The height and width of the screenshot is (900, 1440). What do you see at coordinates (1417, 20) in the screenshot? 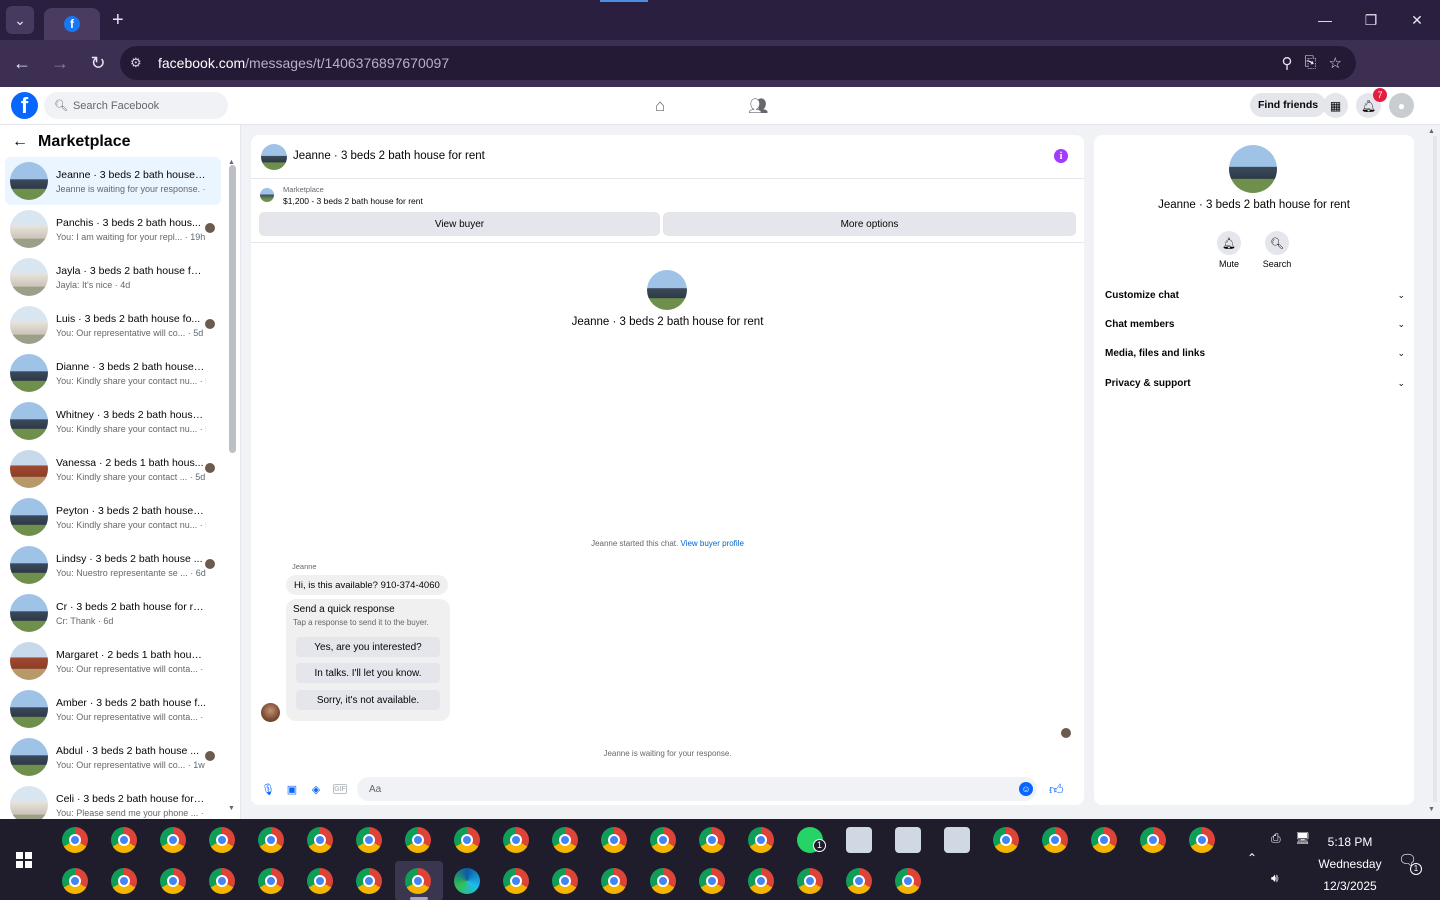
I see `close-icon: ✕` at bounding box center [1417, 20].